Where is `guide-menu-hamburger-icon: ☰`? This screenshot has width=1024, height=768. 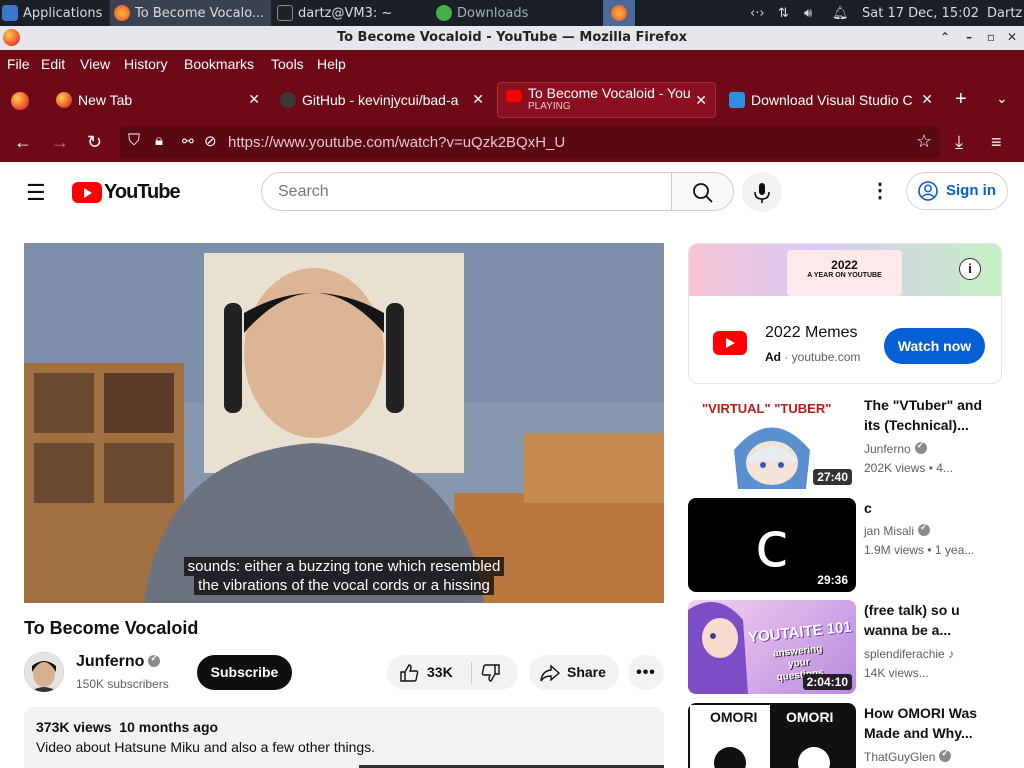
guide-menu-hamburger-icon: ☰ is located at coordinates (36, 193).